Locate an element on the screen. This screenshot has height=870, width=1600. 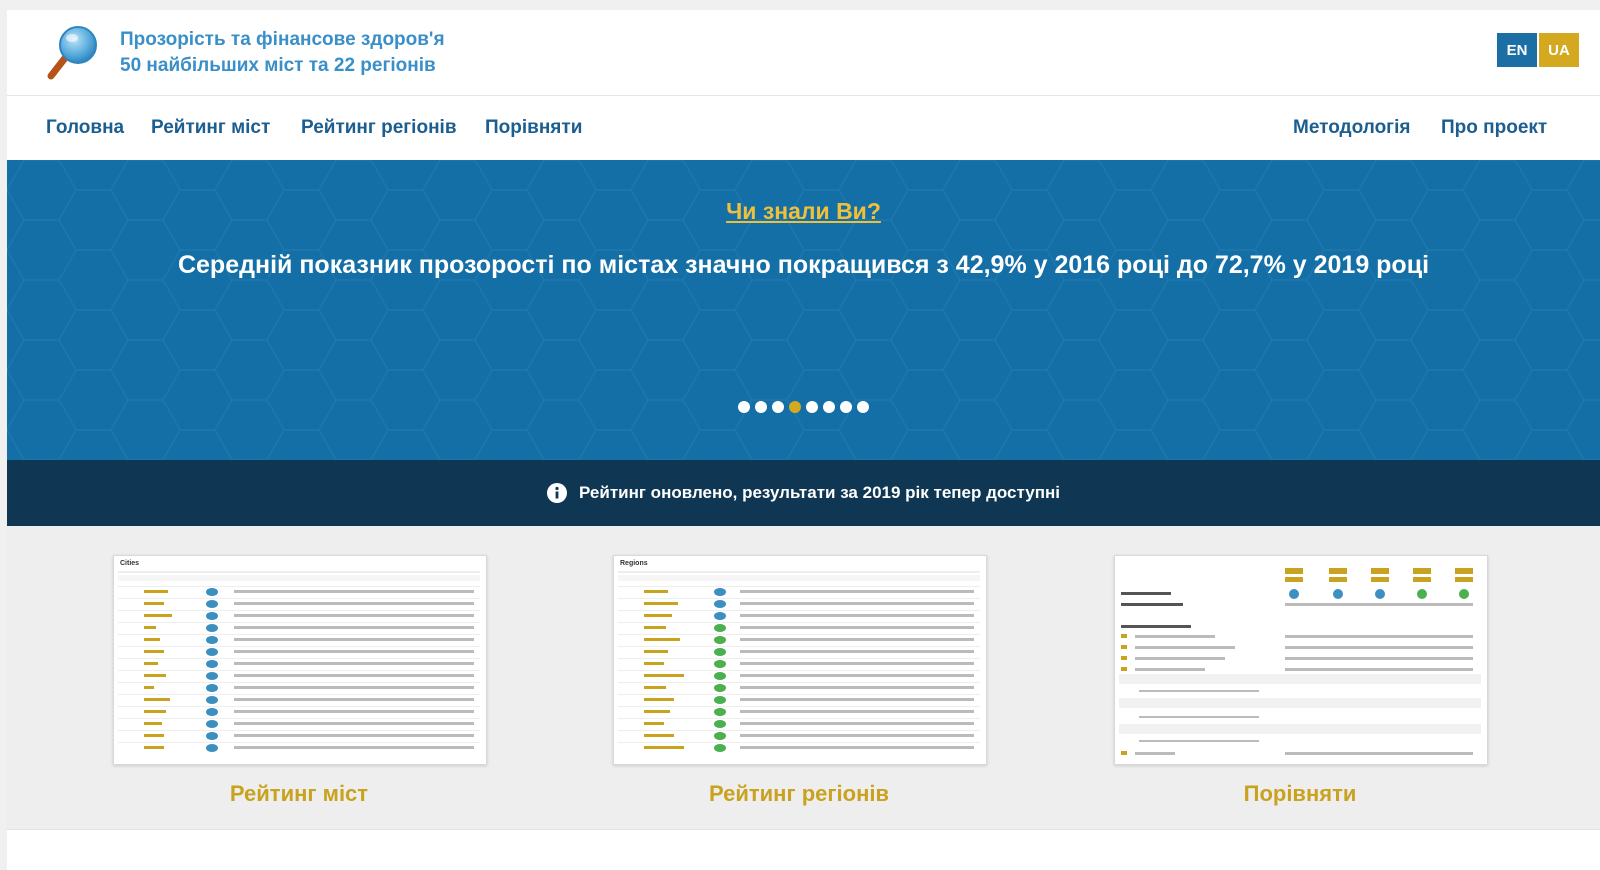
nav-compare: Порівняти is located at coordinates (533, 128).